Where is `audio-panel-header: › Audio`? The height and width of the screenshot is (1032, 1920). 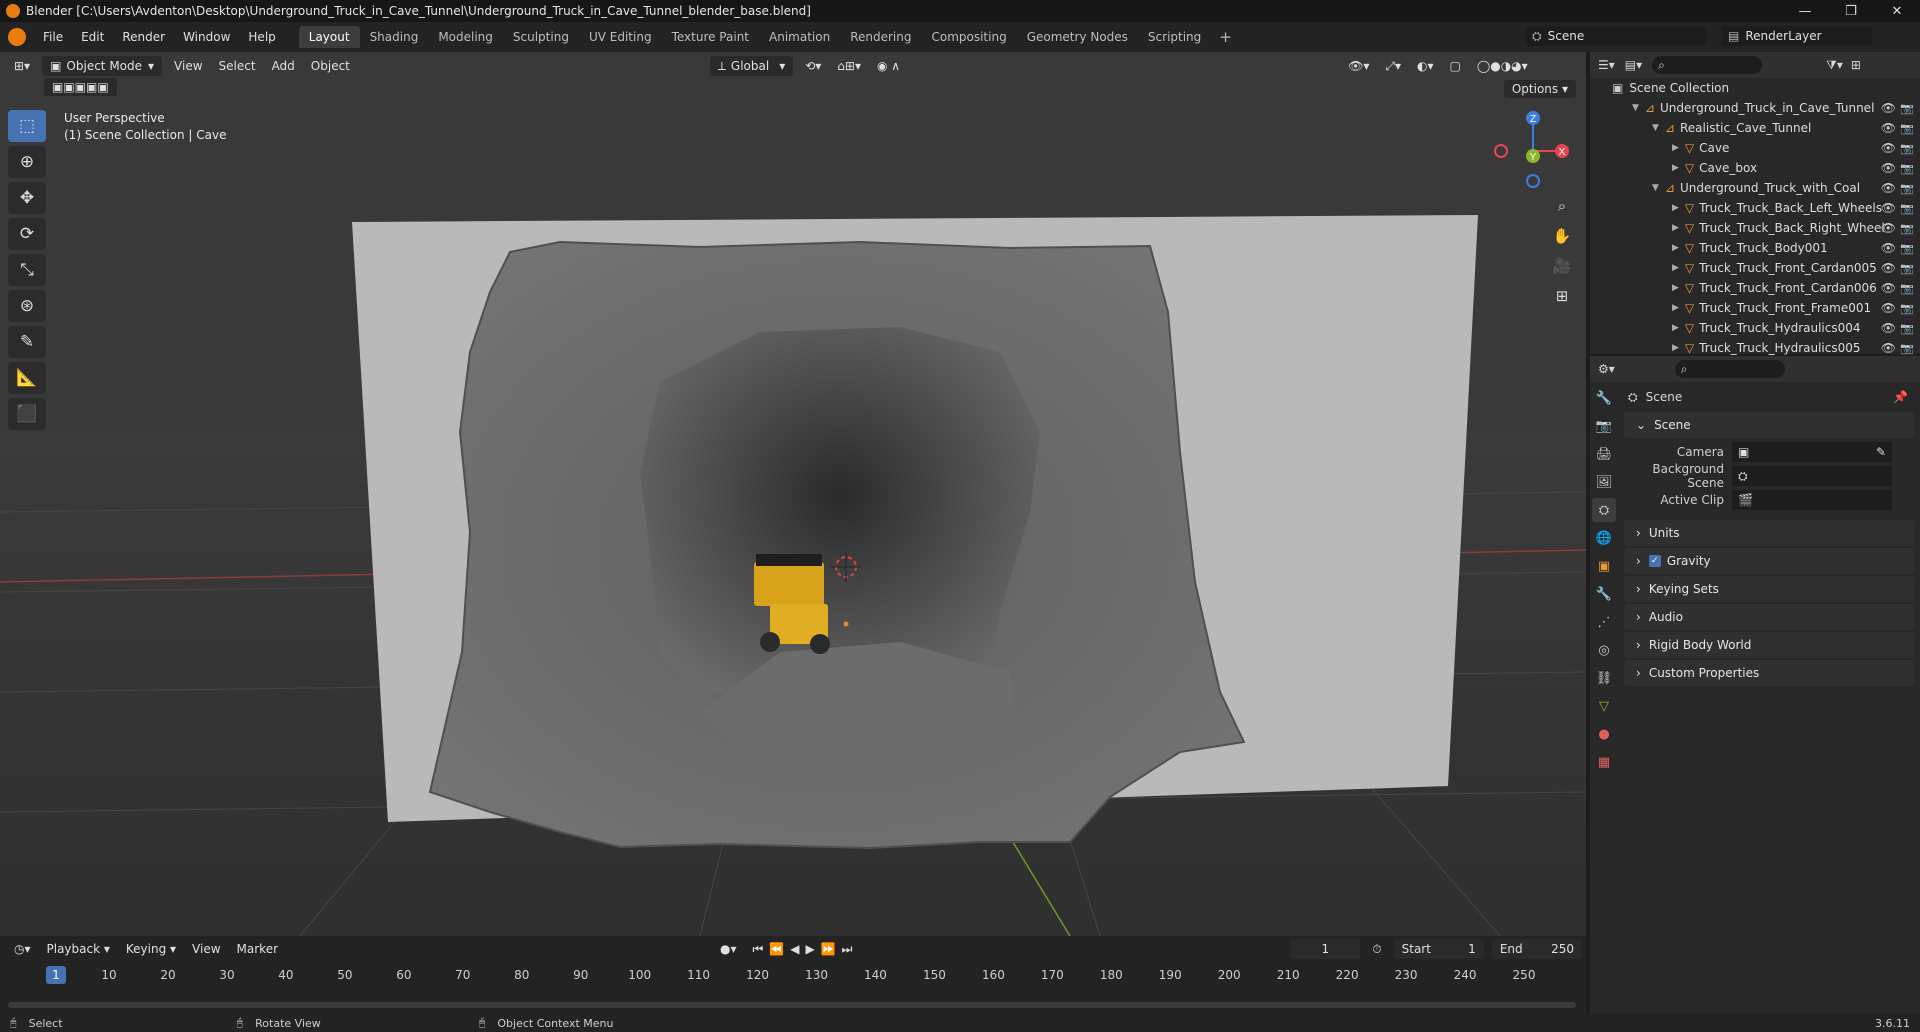
audio-panel-header: › Audio is located at coordinates (1769, 617).